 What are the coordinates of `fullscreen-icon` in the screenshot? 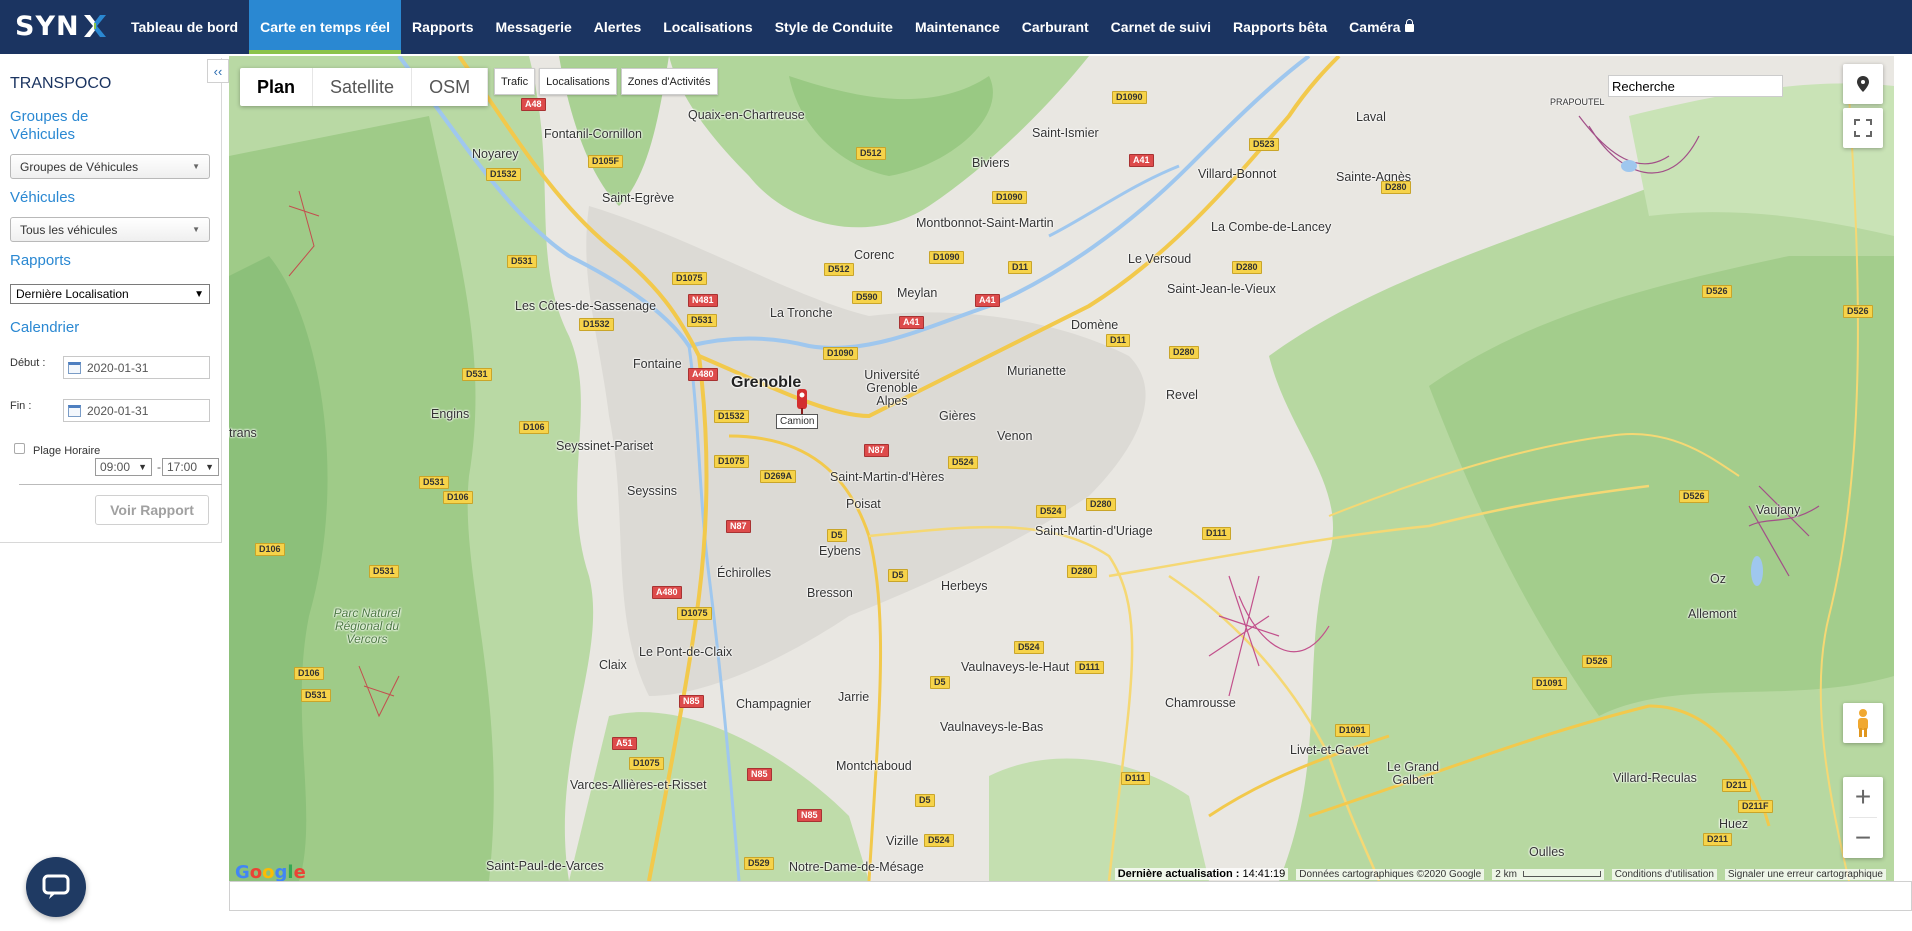 It's located at (1863, 128).